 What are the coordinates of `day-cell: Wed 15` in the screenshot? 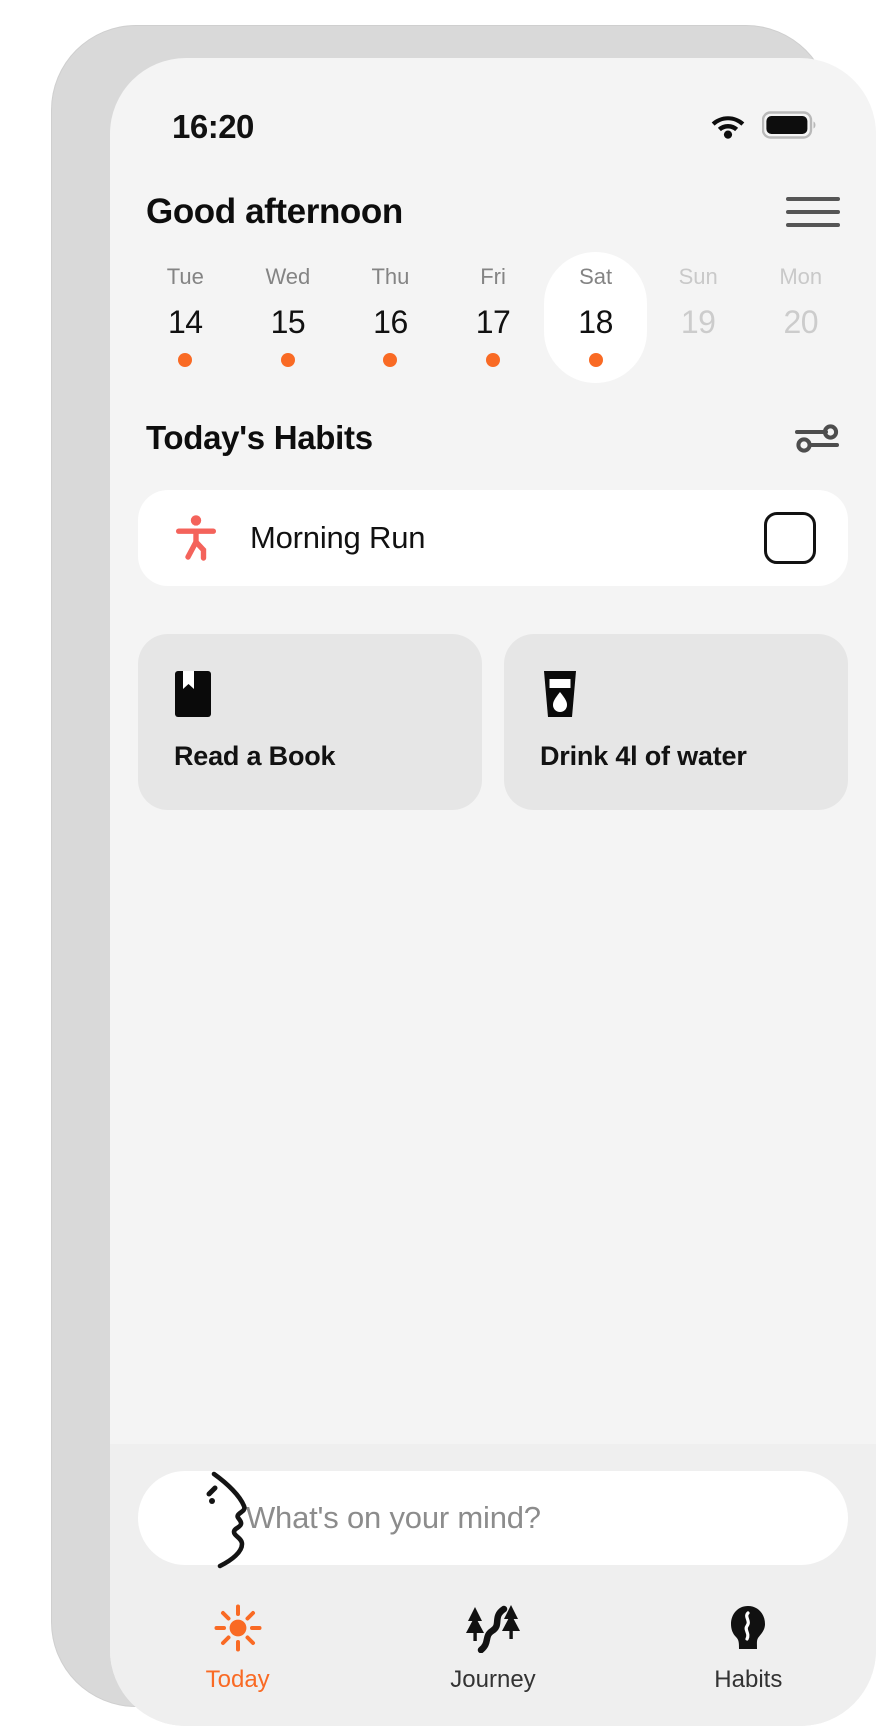 It's located at (288, 317).